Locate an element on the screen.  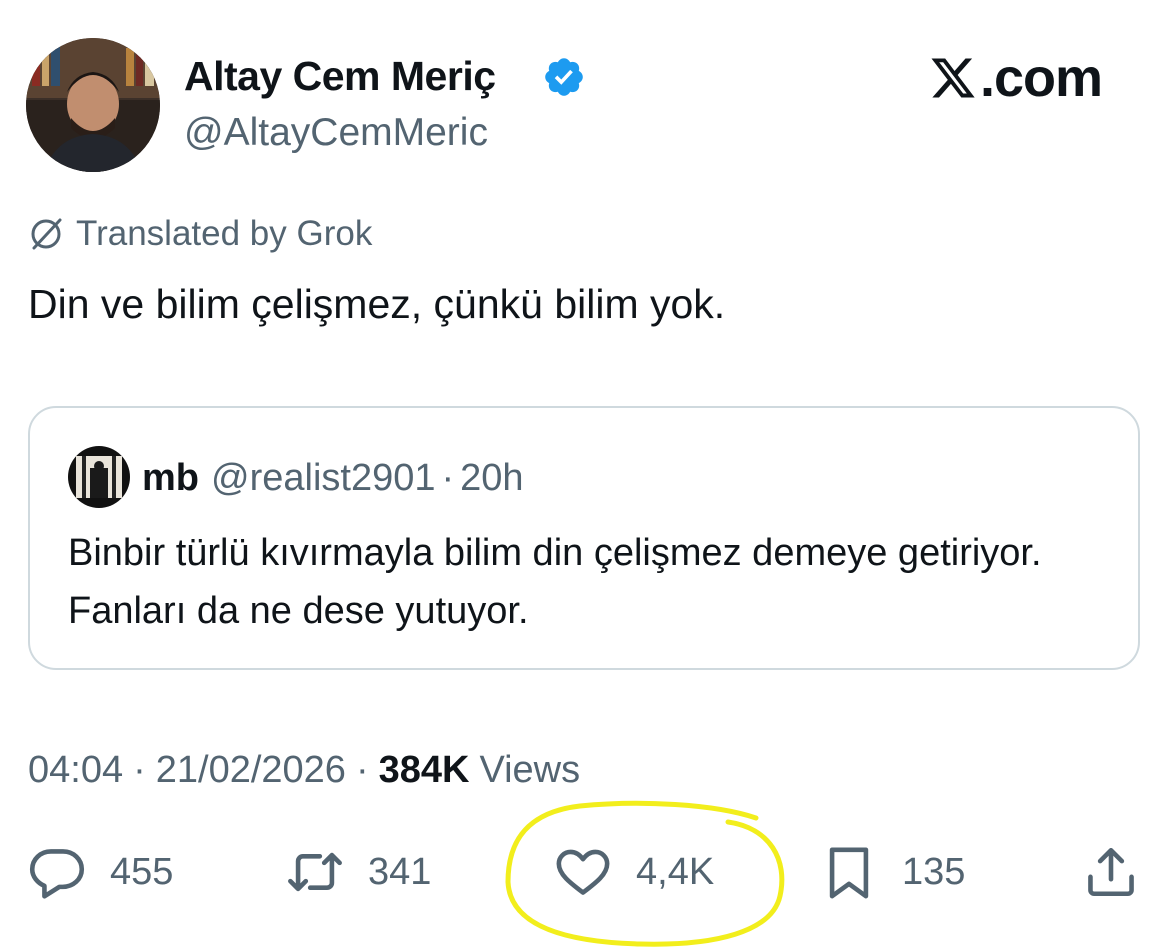
translate-icon is located at coordinates (46, 234).